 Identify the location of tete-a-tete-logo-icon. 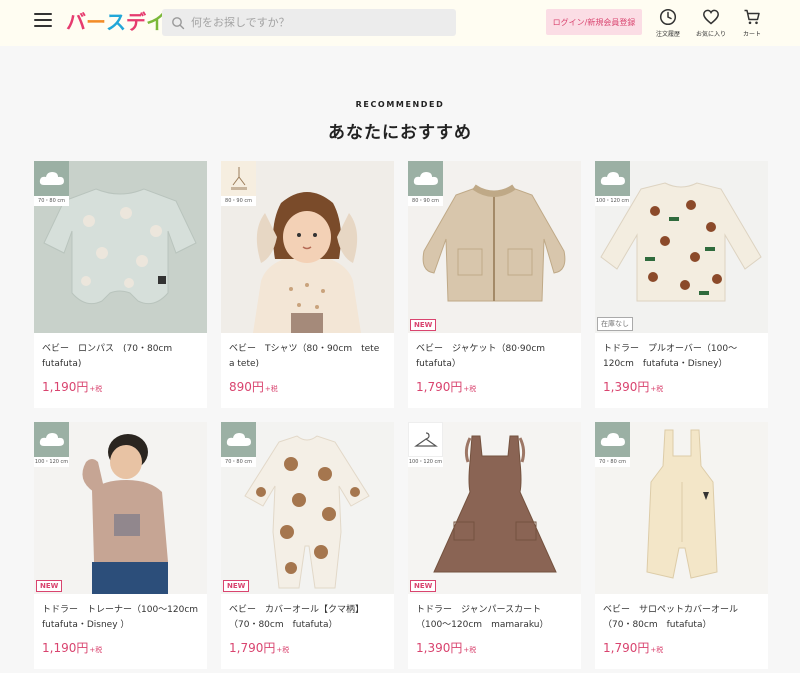
(238, 178).